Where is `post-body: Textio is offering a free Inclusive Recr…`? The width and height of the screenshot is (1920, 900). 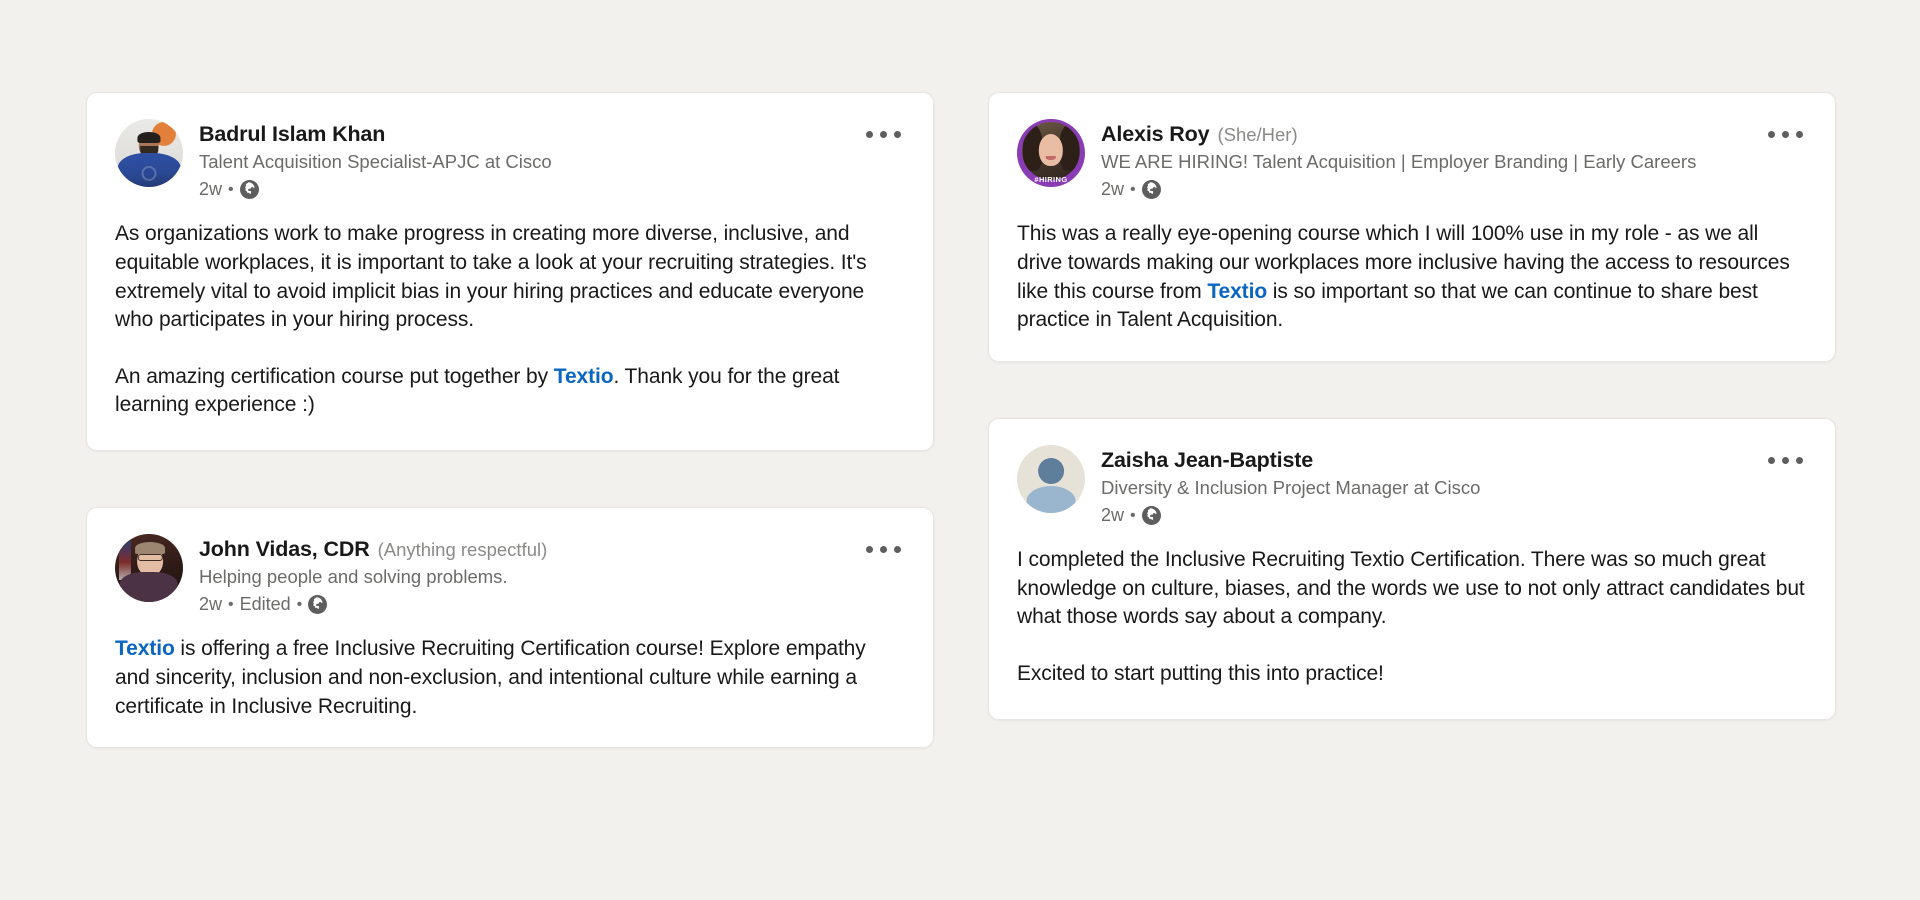 post-body: Textio is offering a free Inclusive Recr… is located at coordinates (510, 678).